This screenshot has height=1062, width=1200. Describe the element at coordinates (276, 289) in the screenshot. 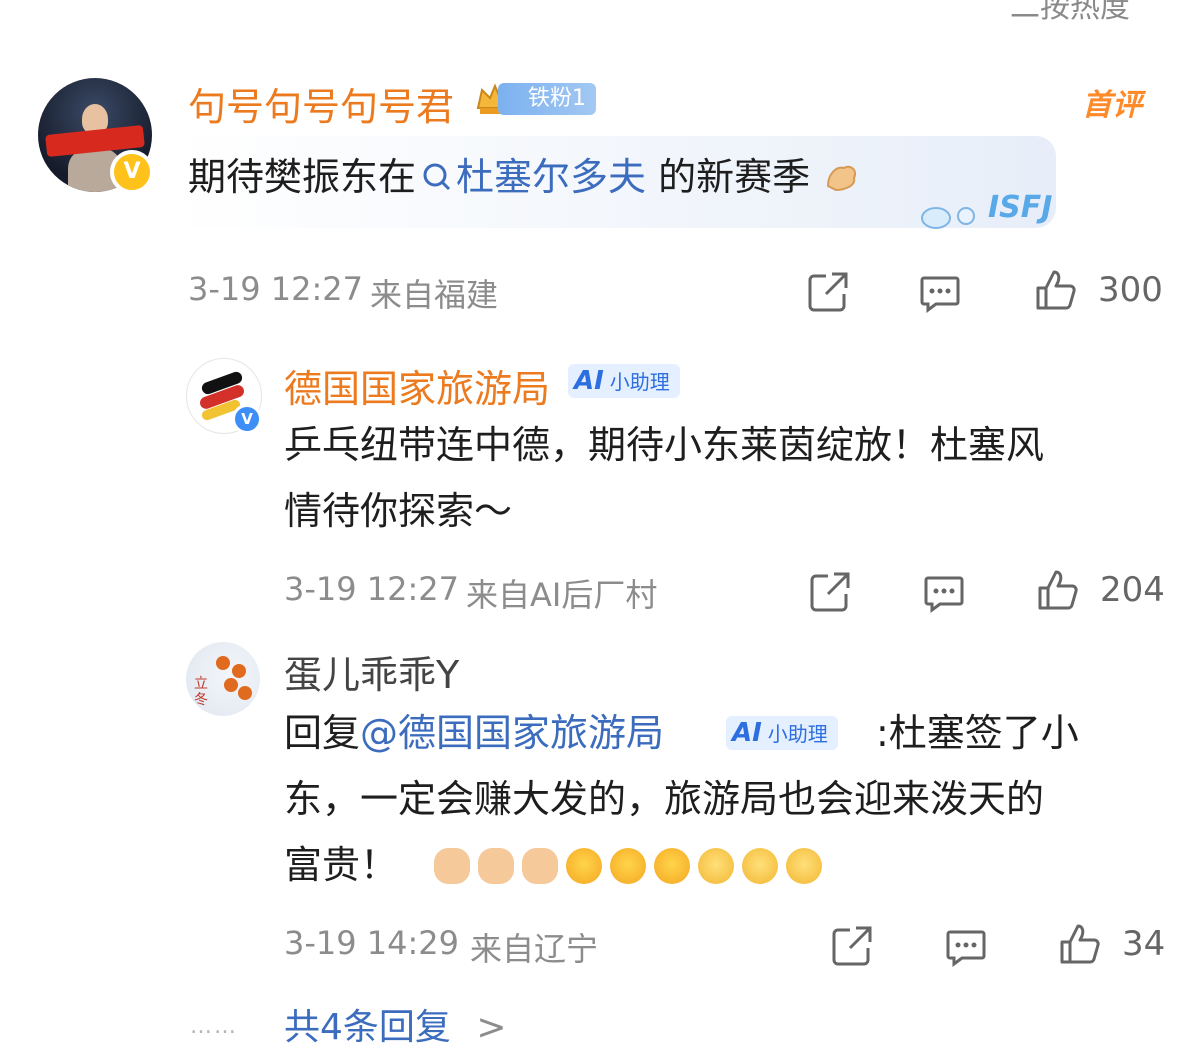

I see `comment-time: 3-19 12:27` at that location.